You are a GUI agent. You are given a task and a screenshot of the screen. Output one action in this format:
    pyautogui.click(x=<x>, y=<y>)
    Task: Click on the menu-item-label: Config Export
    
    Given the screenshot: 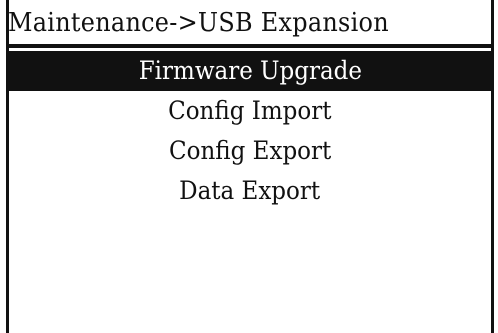 What is the action you would take?
    pyautogui.click(x=250, y=150)
    